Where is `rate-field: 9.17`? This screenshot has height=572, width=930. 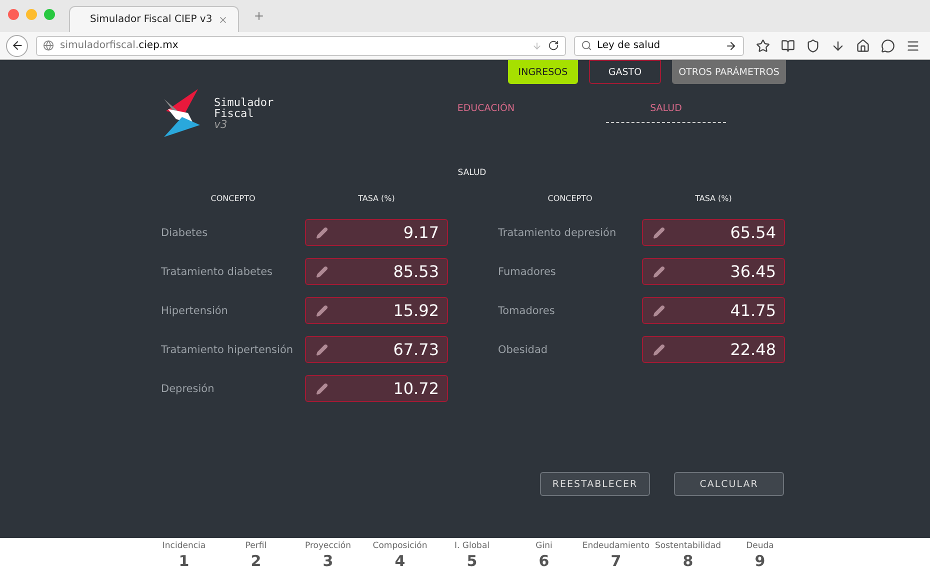
rate-field: 9.17 is located at coordinates (376, 232).